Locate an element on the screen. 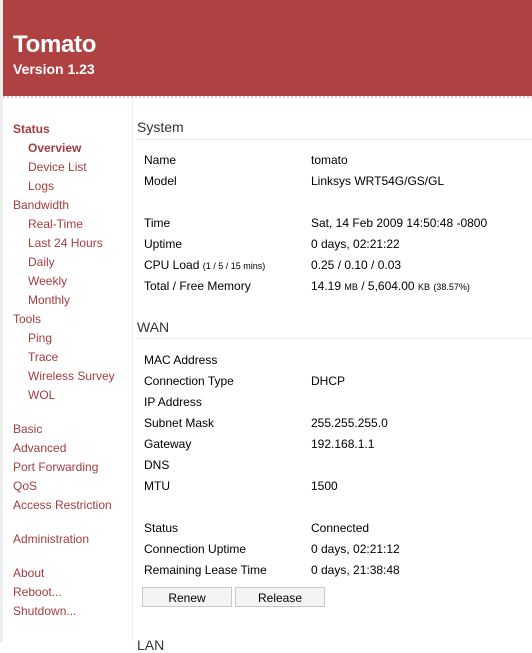  row-label: Status is located at coordinates (161, 528).